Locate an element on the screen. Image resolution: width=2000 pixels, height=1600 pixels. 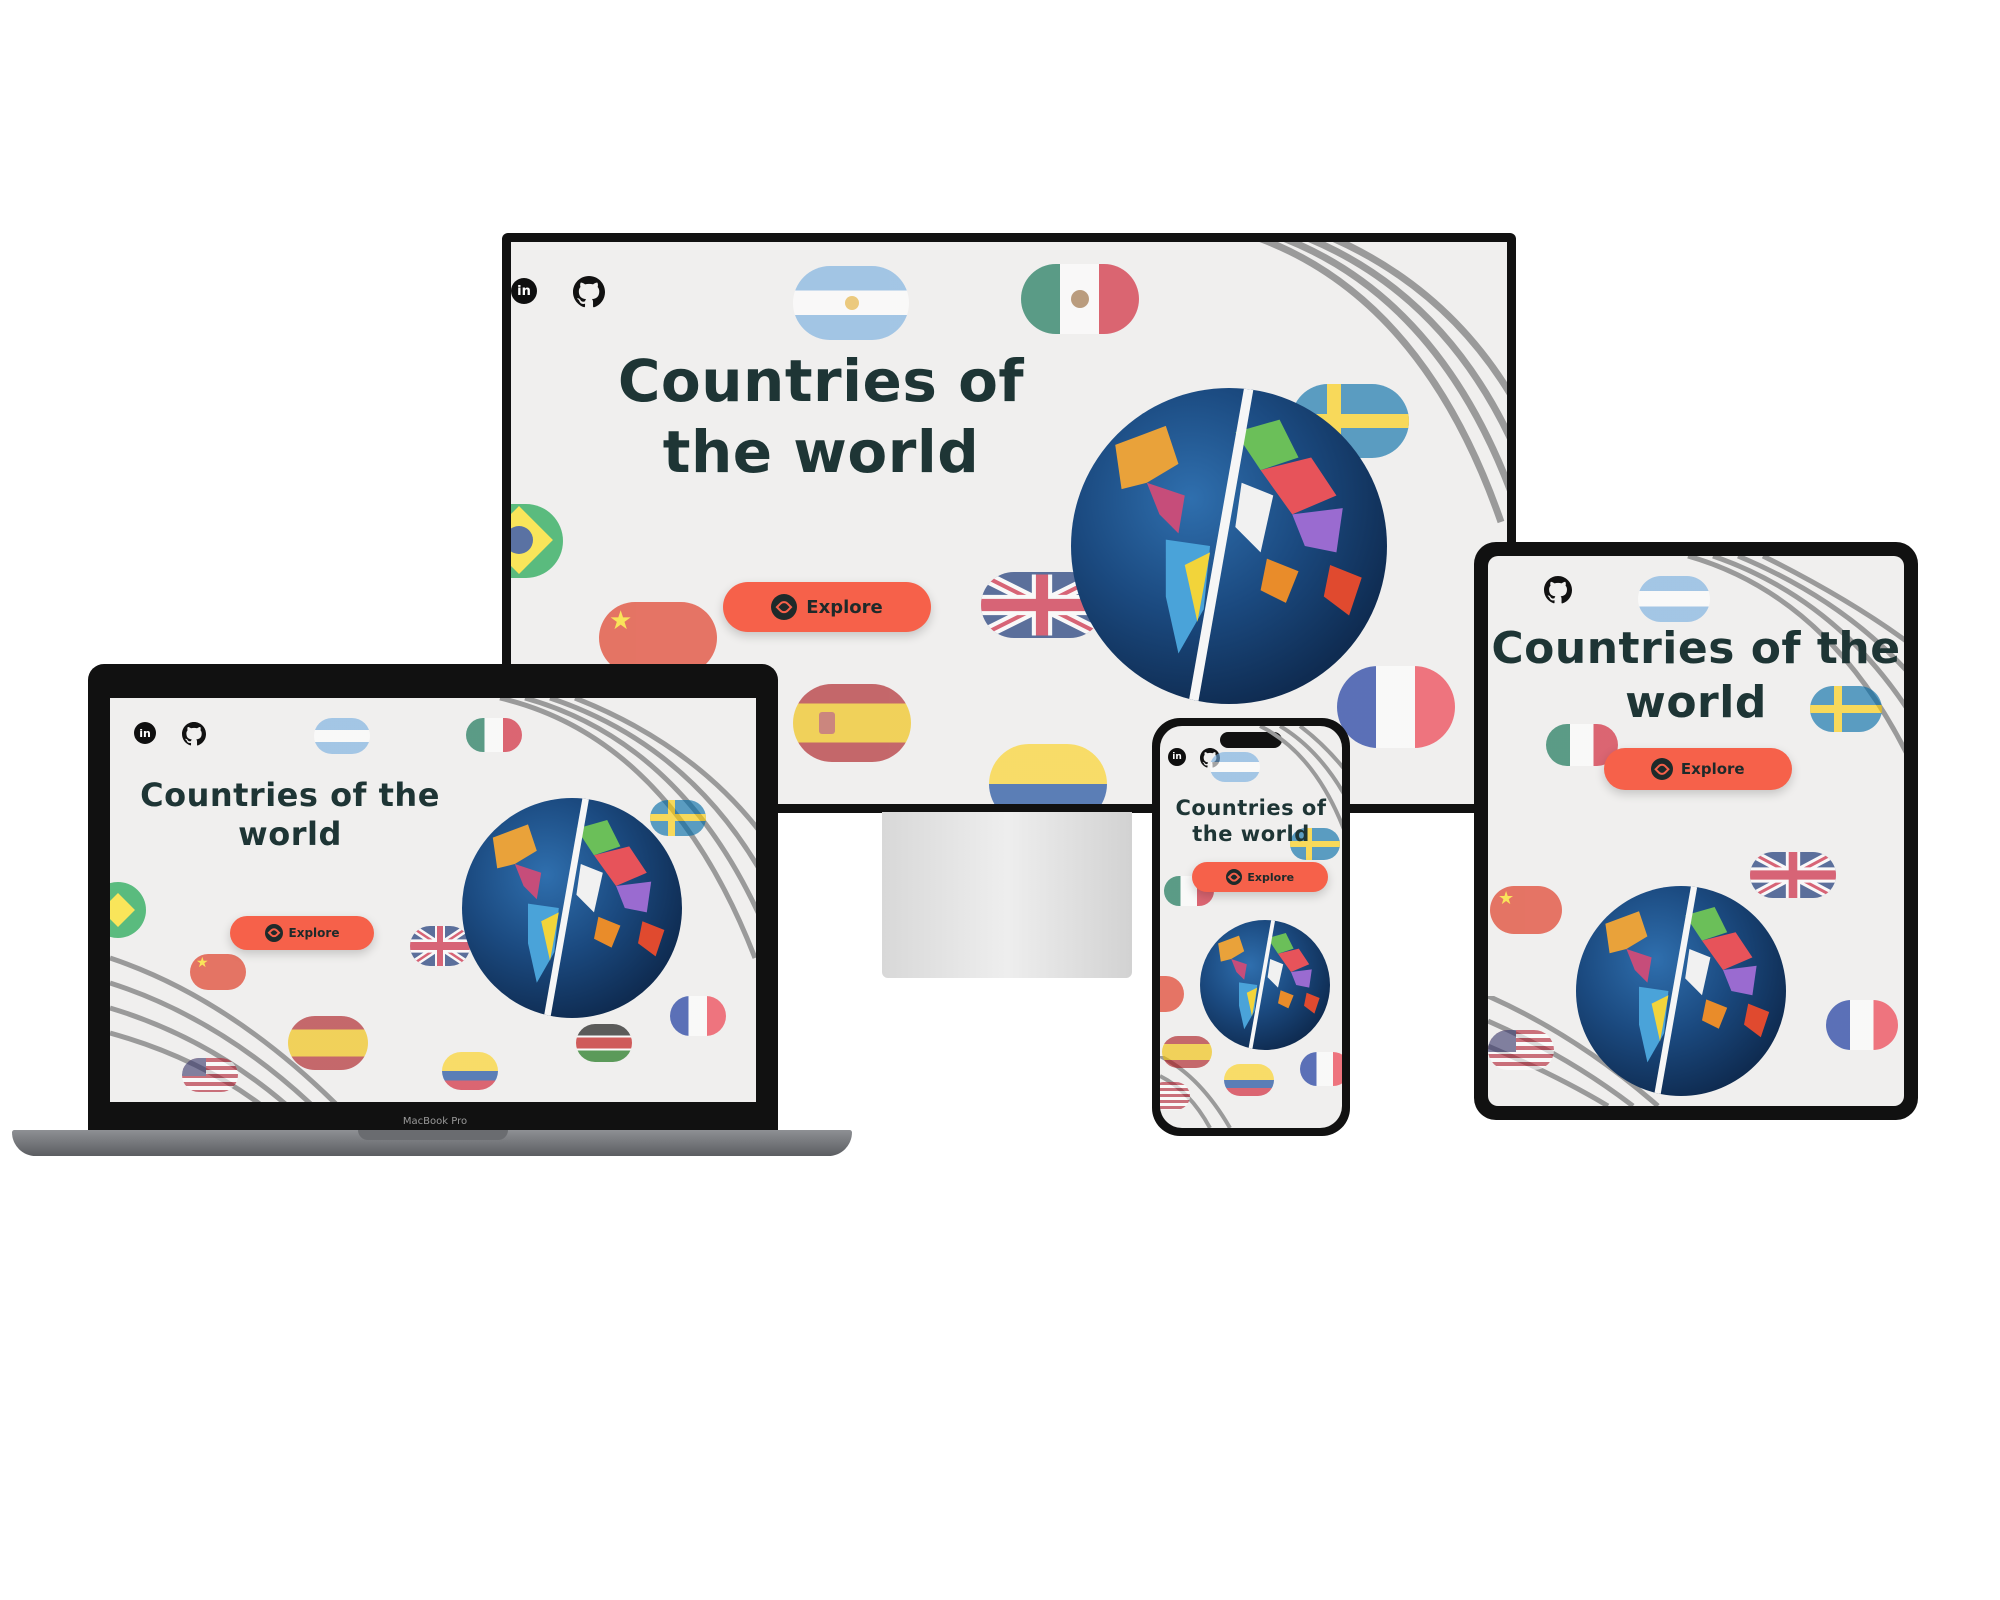
phone: in Explore Countries of the world is located at coordinates (1251, 927).